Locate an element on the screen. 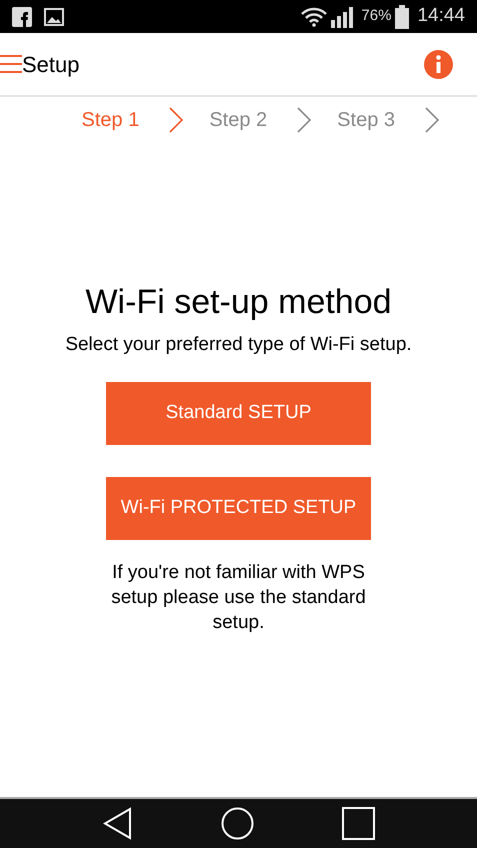 This screenshot has height=848, width=477. recents-button is located at coordinates (358, 823).